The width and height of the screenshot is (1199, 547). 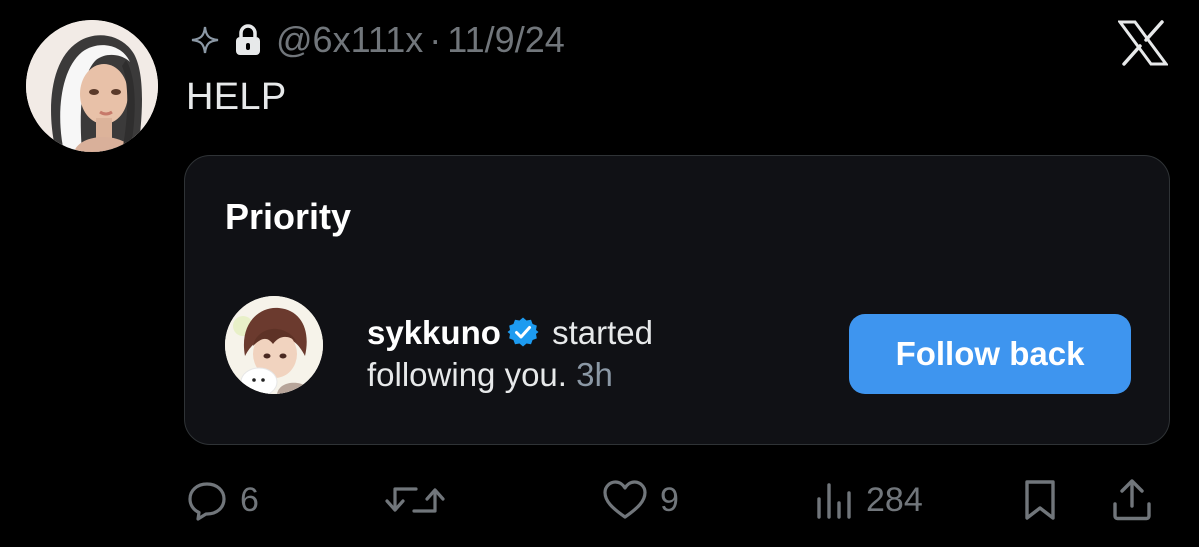 I want to click on like-button: 9, so click(x=640, y=500).